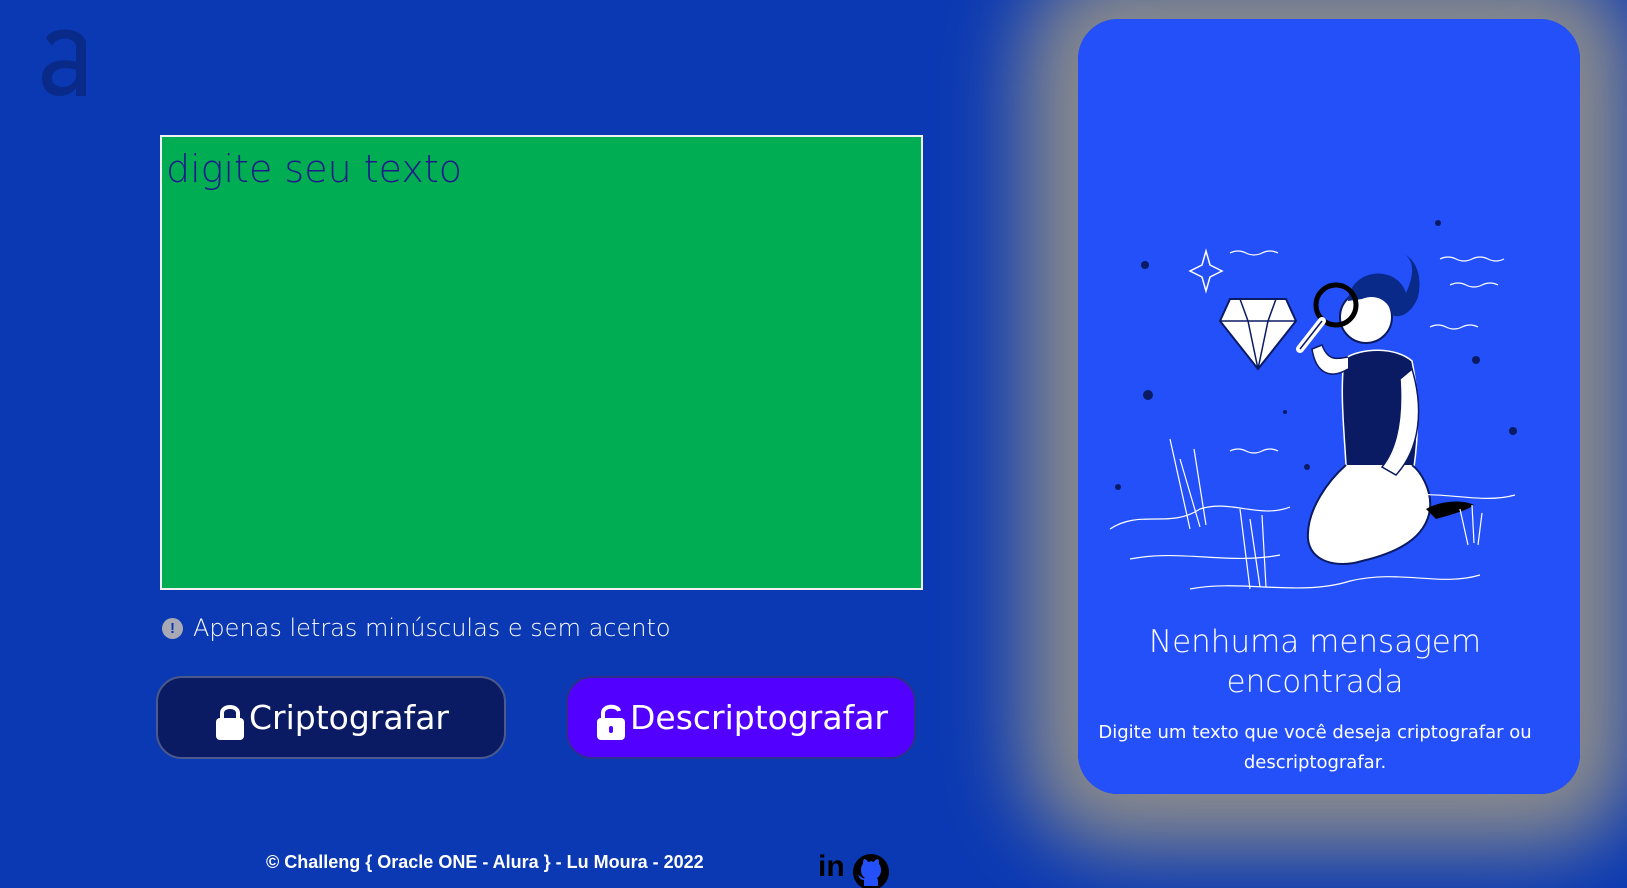  I want to click on decrypt-button: Descriptografar, so click(741, 717).